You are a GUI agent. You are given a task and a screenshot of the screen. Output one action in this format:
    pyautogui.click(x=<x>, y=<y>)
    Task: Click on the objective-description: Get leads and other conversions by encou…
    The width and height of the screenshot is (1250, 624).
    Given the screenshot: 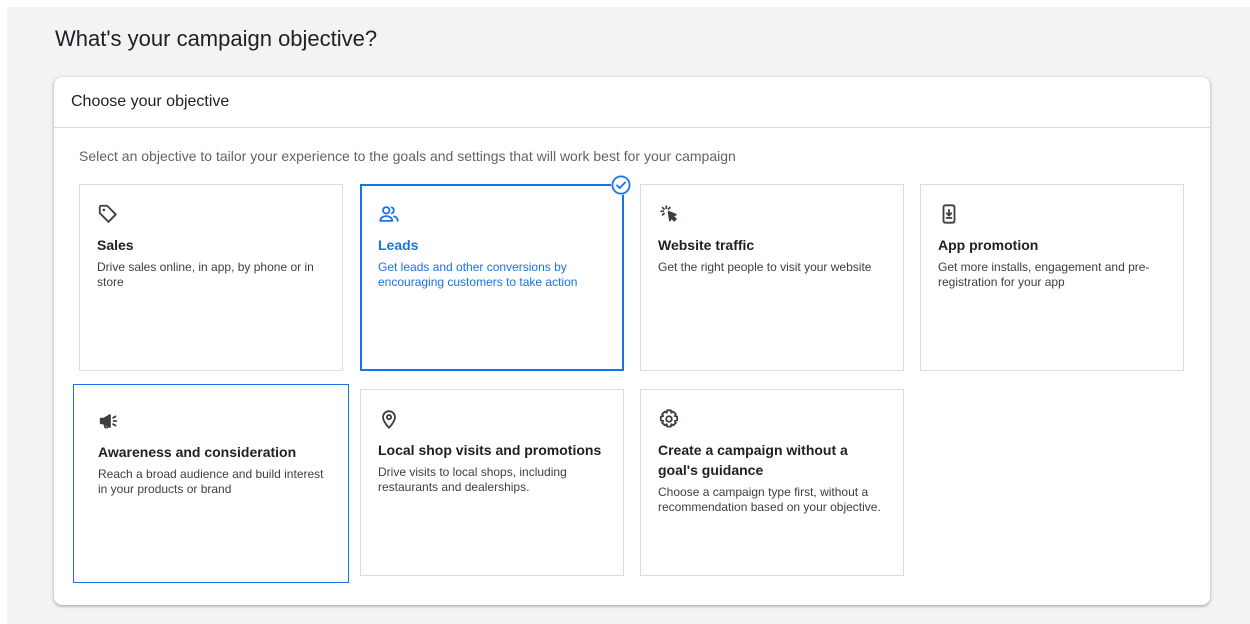 What is the action you would take?
    pyautogui.click(x=478, y=274)
    